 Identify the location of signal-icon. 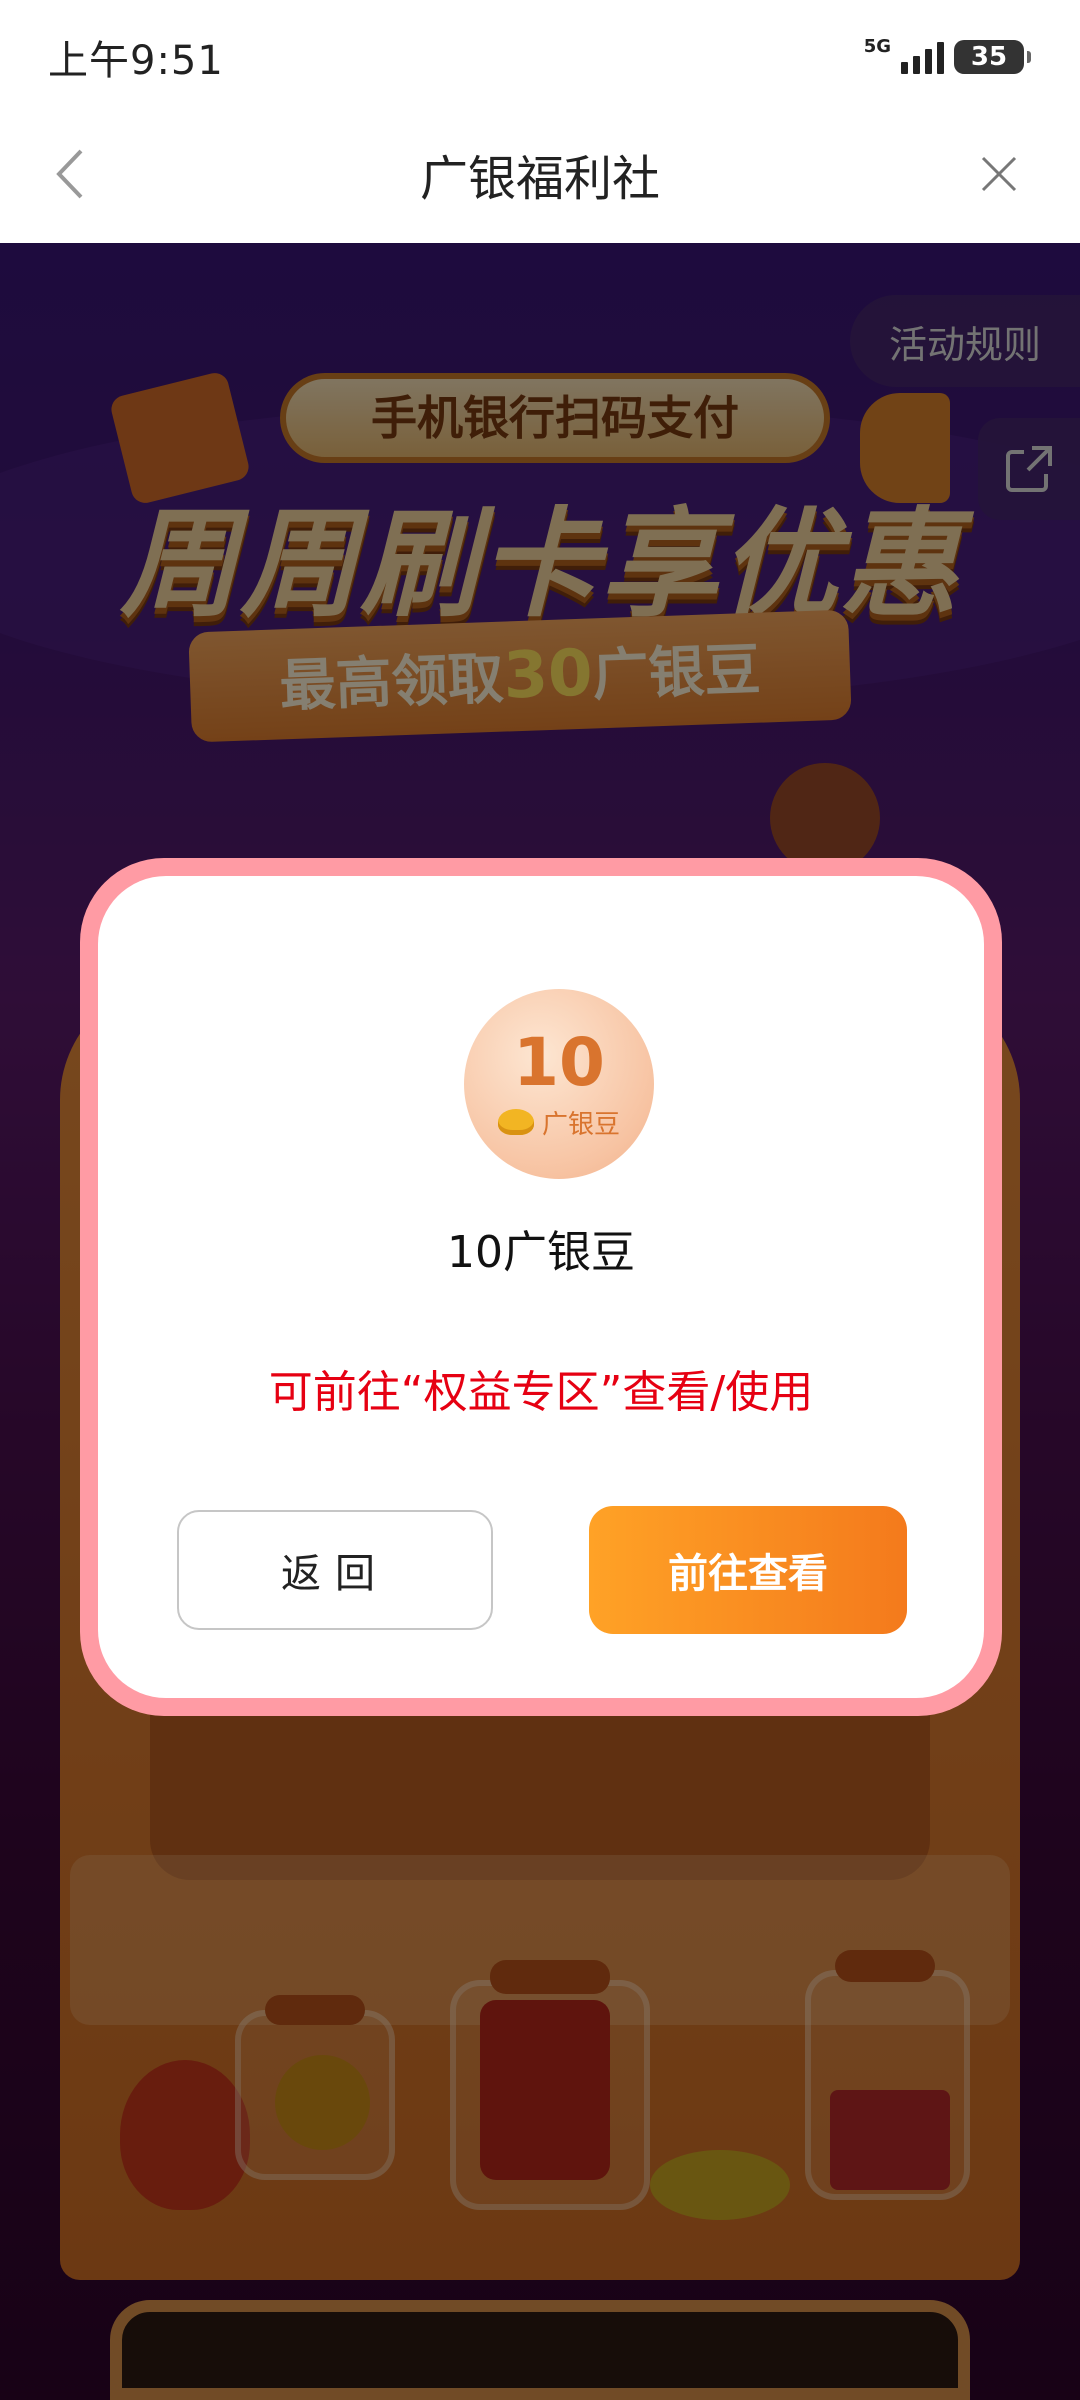
(922, 57).